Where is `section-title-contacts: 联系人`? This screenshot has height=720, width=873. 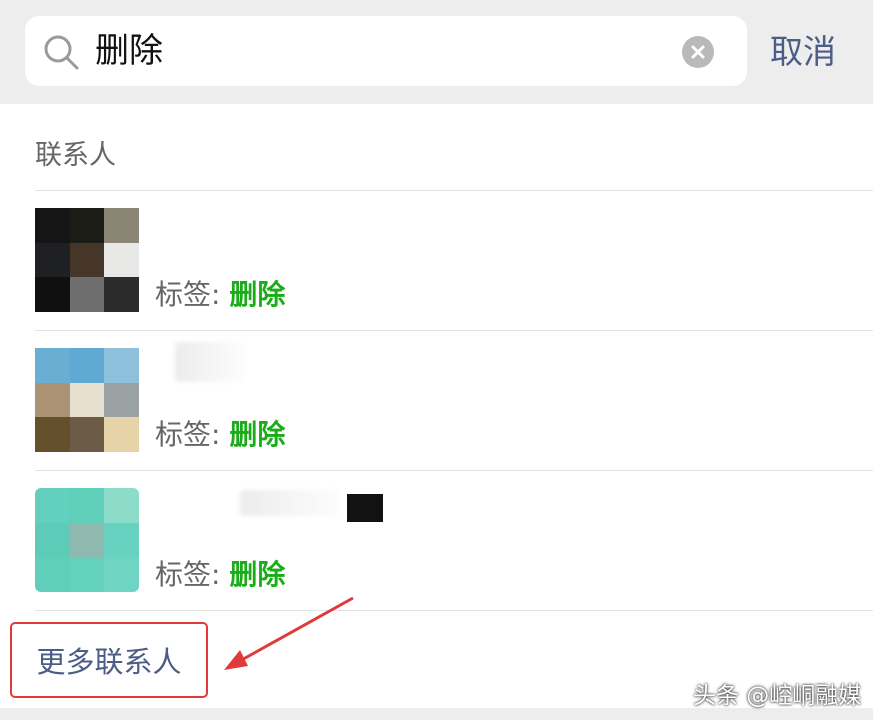
section-title-contacts: 联系人 is located at coordinates (75, 155).